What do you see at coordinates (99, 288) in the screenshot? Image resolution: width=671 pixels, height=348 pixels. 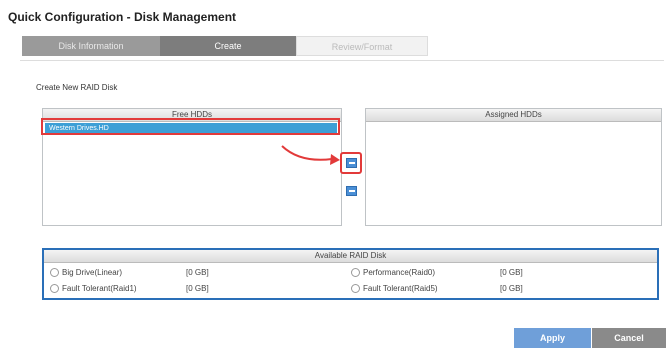 I see `raid-option-label: Fault Tolerant(Raid1)` at bounding box center [99, 288].